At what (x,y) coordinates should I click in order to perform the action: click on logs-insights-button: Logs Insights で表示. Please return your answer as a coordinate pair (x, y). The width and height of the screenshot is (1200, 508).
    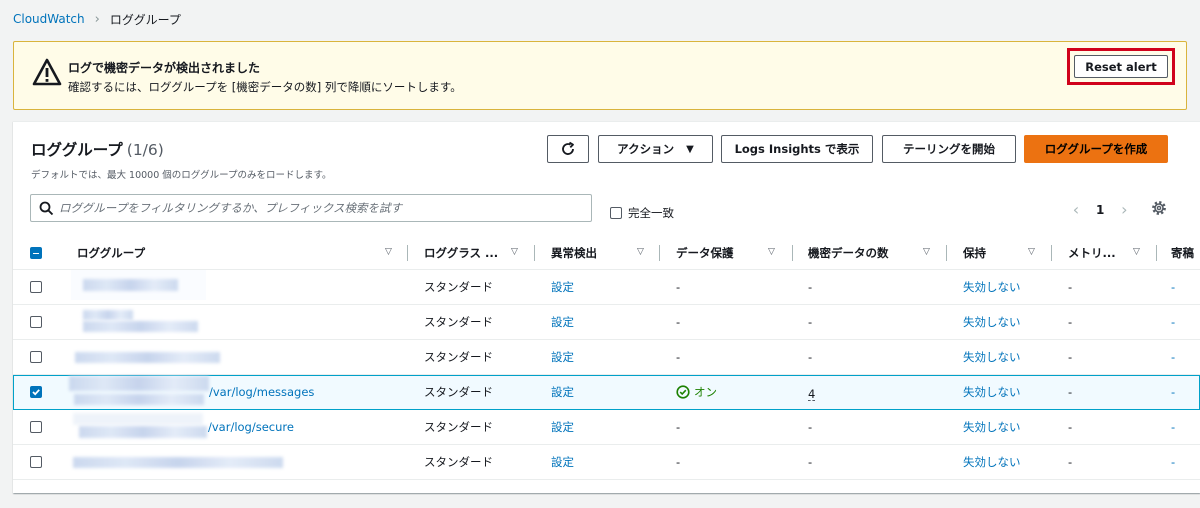
    Looking at the image, I should click on (797, 149).